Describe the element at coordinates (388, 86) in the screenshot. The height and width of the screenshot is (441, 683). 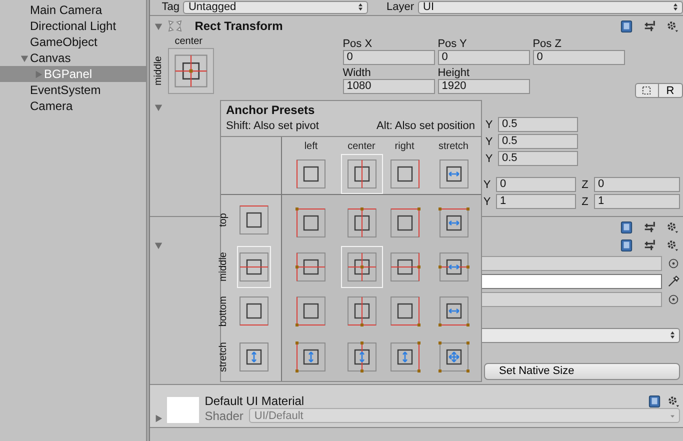
I see `number-field: 1080` at that location.